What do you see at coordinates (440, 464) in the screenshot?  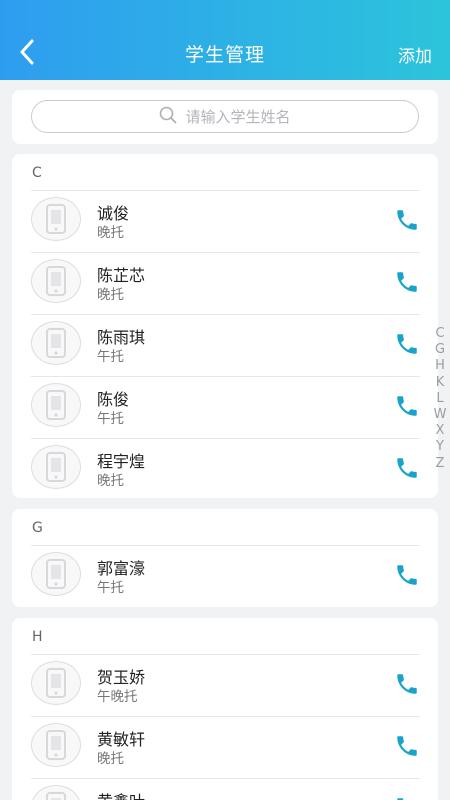 I see `index-letter: Z` at bounding box center [440, 464].